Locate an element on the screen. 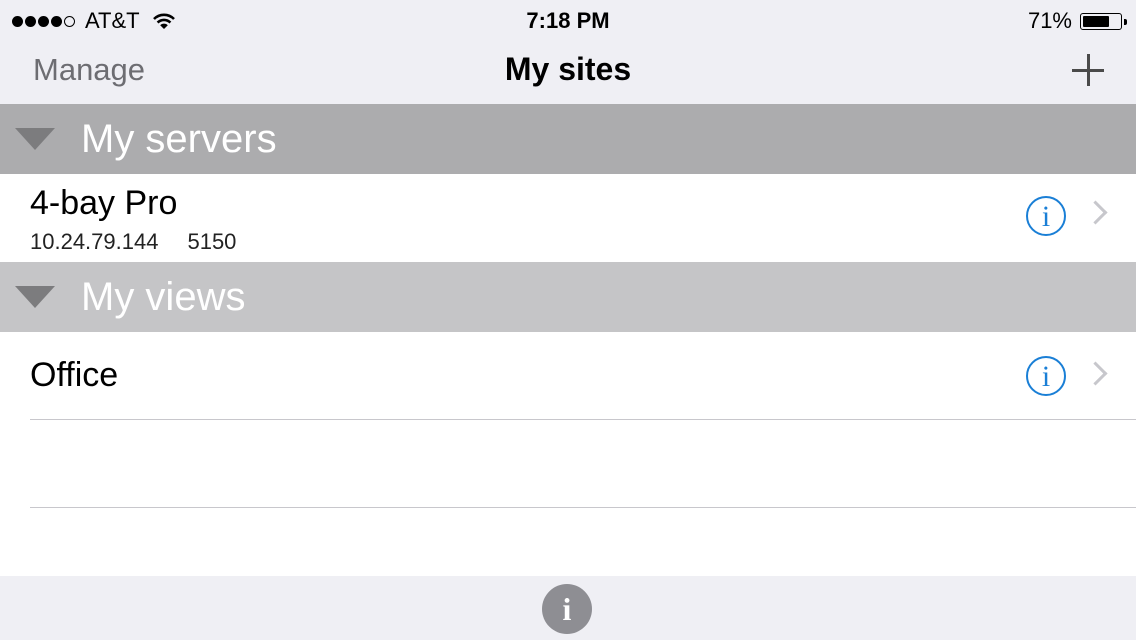 The image size is (1136, 640). plus-icon is located at coordinates (1088, 70).